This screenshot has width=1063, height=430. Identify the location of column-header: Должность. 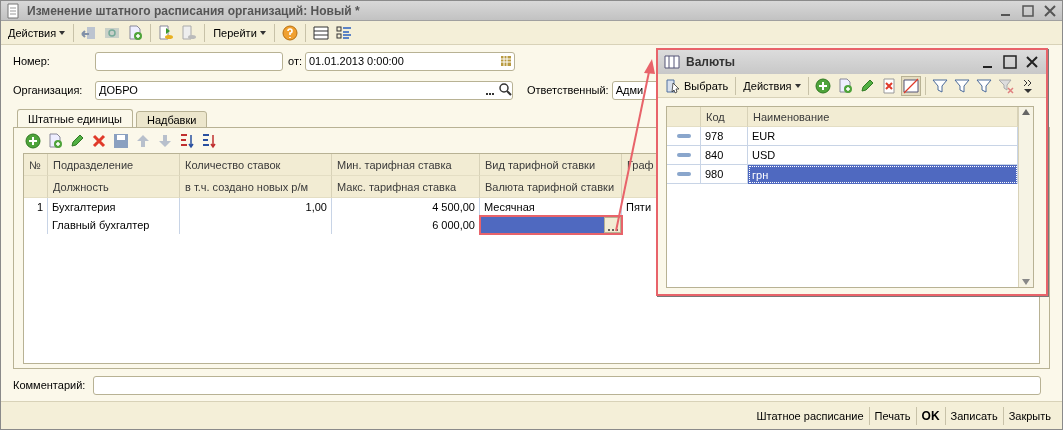
(114, 187).